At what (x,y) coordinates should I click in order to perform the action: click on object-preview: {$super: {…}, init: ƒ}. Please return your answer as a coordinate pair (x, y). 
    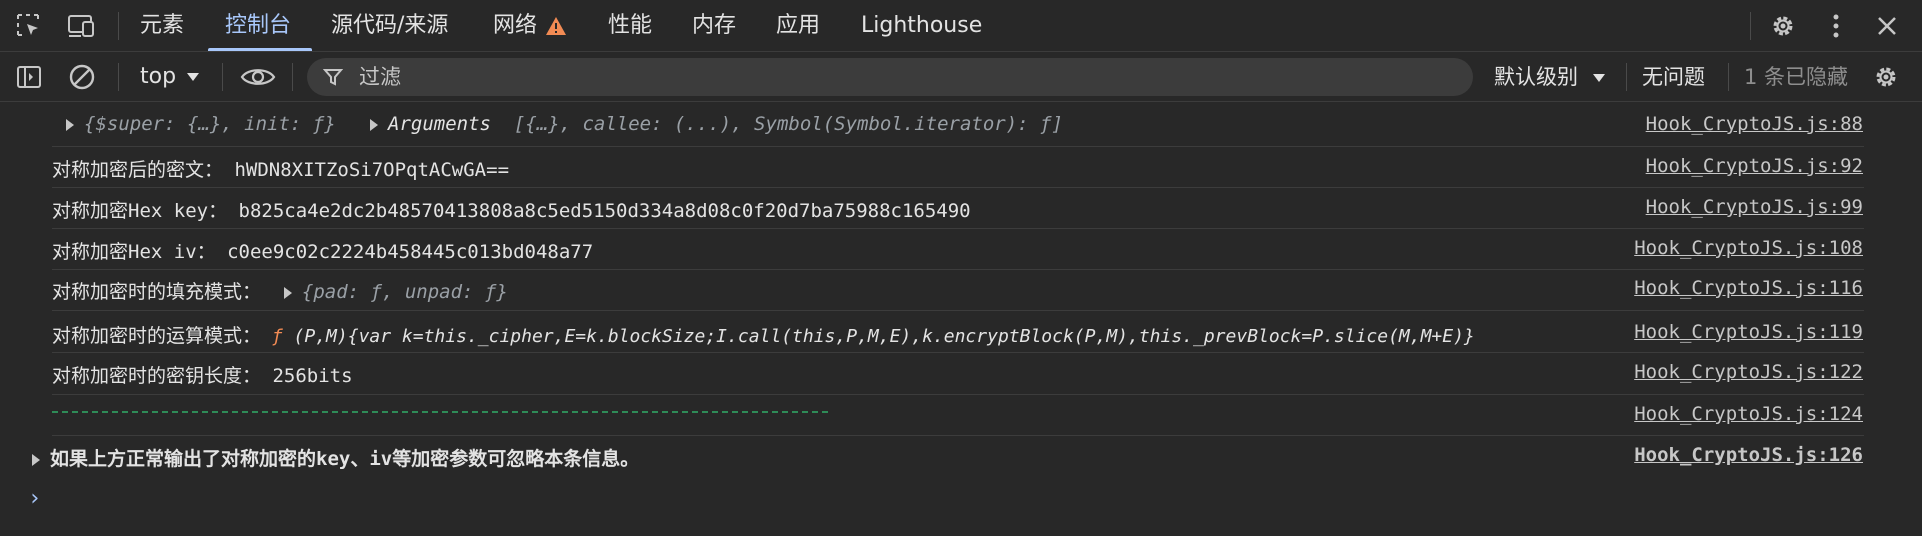
    Looking at the image, I should click on (210, 124).